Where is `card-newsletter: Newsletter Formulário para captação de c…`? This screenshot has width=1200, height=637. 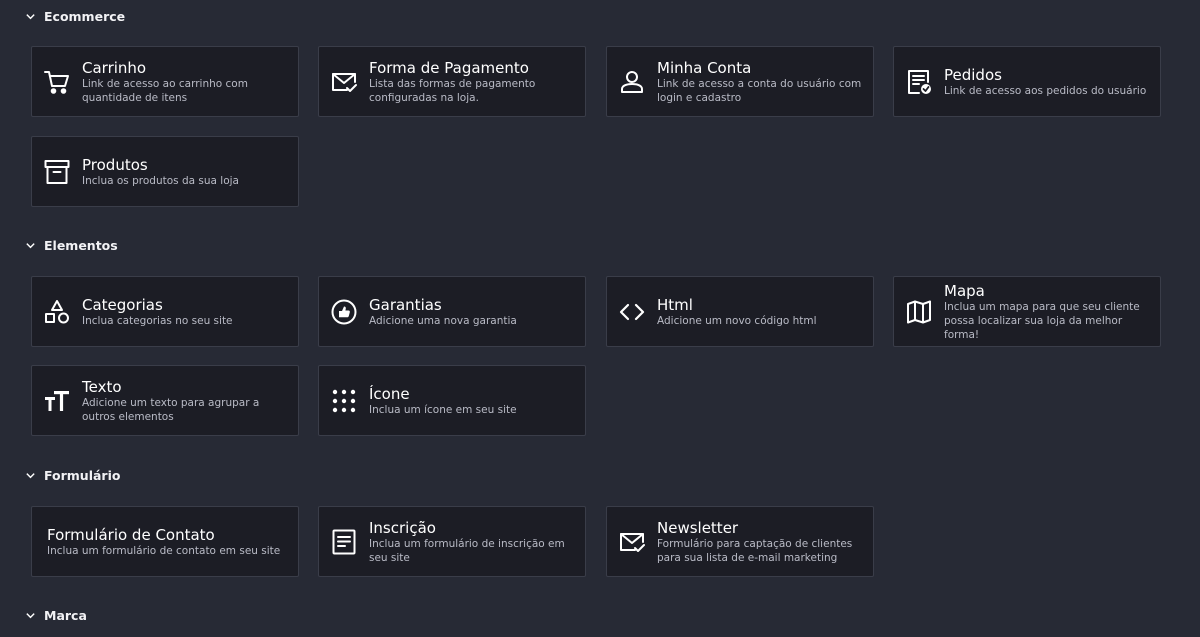
card-newsletter: Newsletter Formulário para captação de c… is located at coordinates (740, 541).